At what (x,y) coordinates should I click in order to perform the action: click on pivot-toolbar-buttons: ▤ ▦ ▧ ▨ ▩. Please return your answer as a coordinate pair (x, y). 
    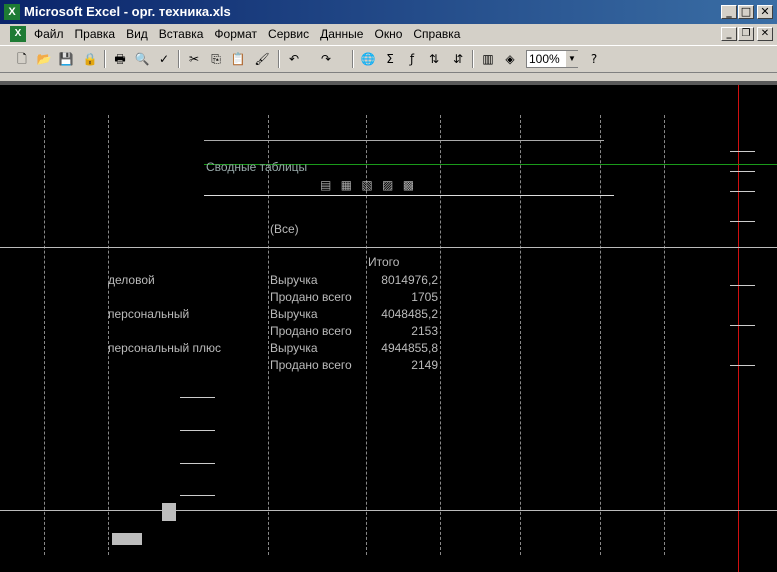
    Looking at the image, I should click on (368, 185).